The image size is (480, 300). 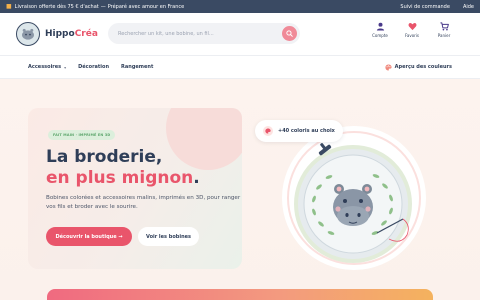 I want to click on header-actions: Compte Favoris Panier, so click(x=412, y=30).